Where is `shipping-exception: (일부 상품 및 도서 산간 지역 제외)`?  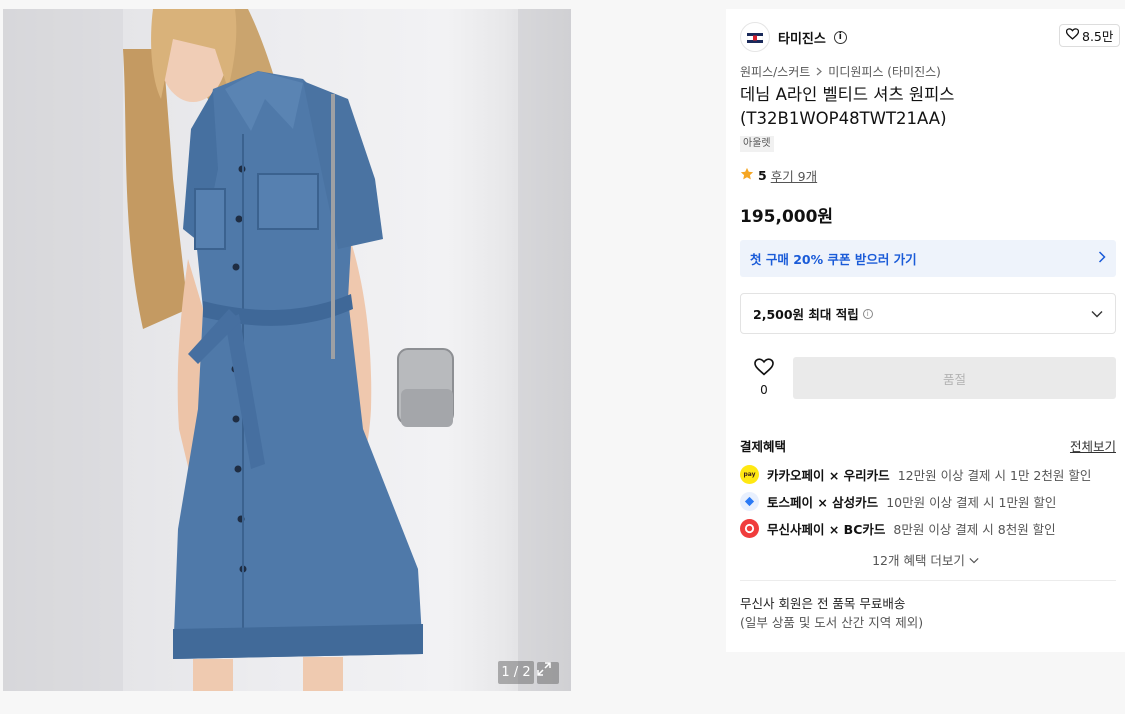 shipping-exception: (일부 상품 및 도서 산간 지역 제외) is located at coordinates (832, 622).